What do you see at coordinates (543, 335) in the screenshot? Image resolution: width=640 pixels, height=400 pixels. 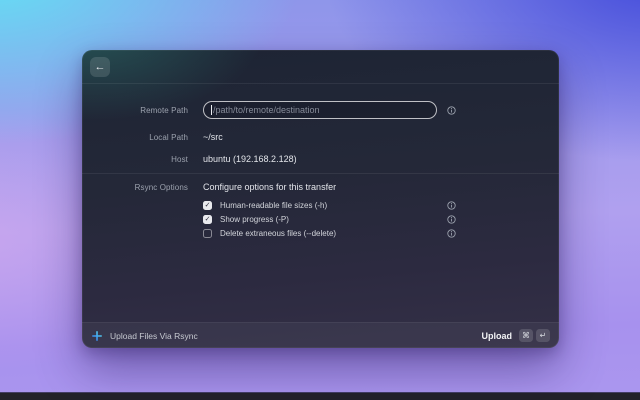 I see `return-key-icon: ↵` at bounding box center [543, 335].